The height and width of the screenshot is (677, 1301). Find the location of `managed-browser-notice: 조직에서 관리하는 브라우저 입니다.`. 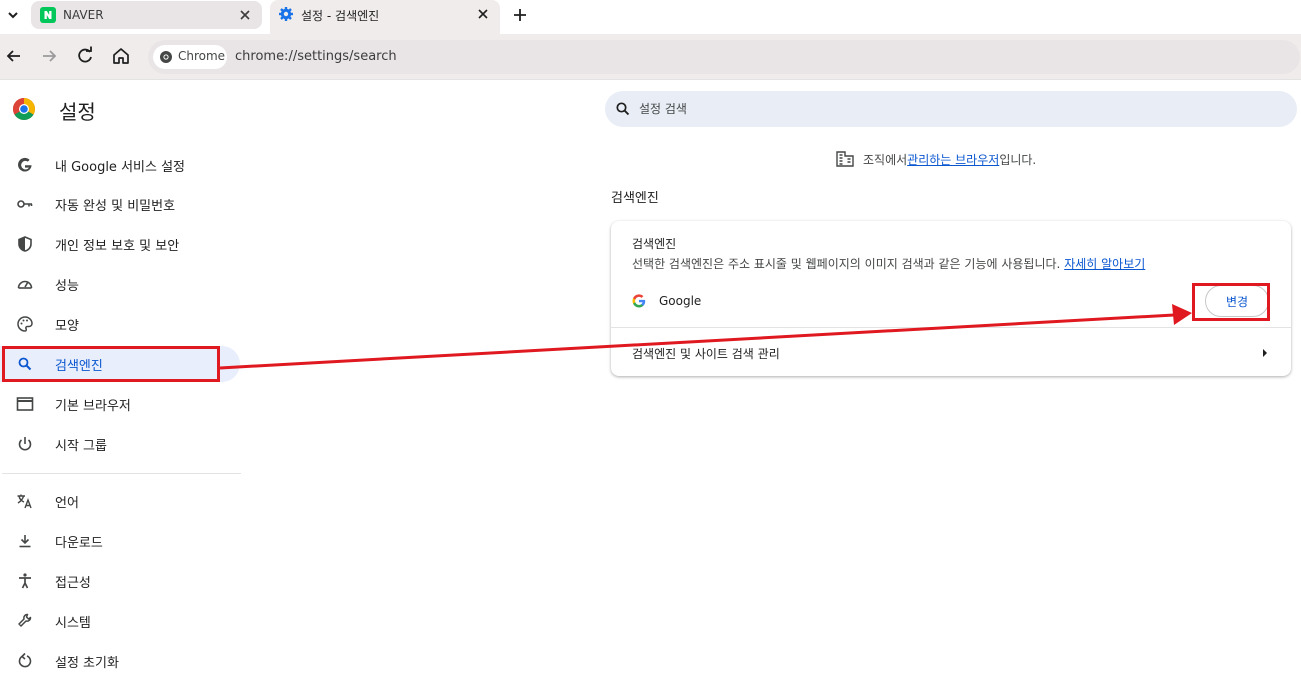

managed-browser-notice: 조직에서 관리하는 브라우저 입니다. is located at coordinates (936, 159).